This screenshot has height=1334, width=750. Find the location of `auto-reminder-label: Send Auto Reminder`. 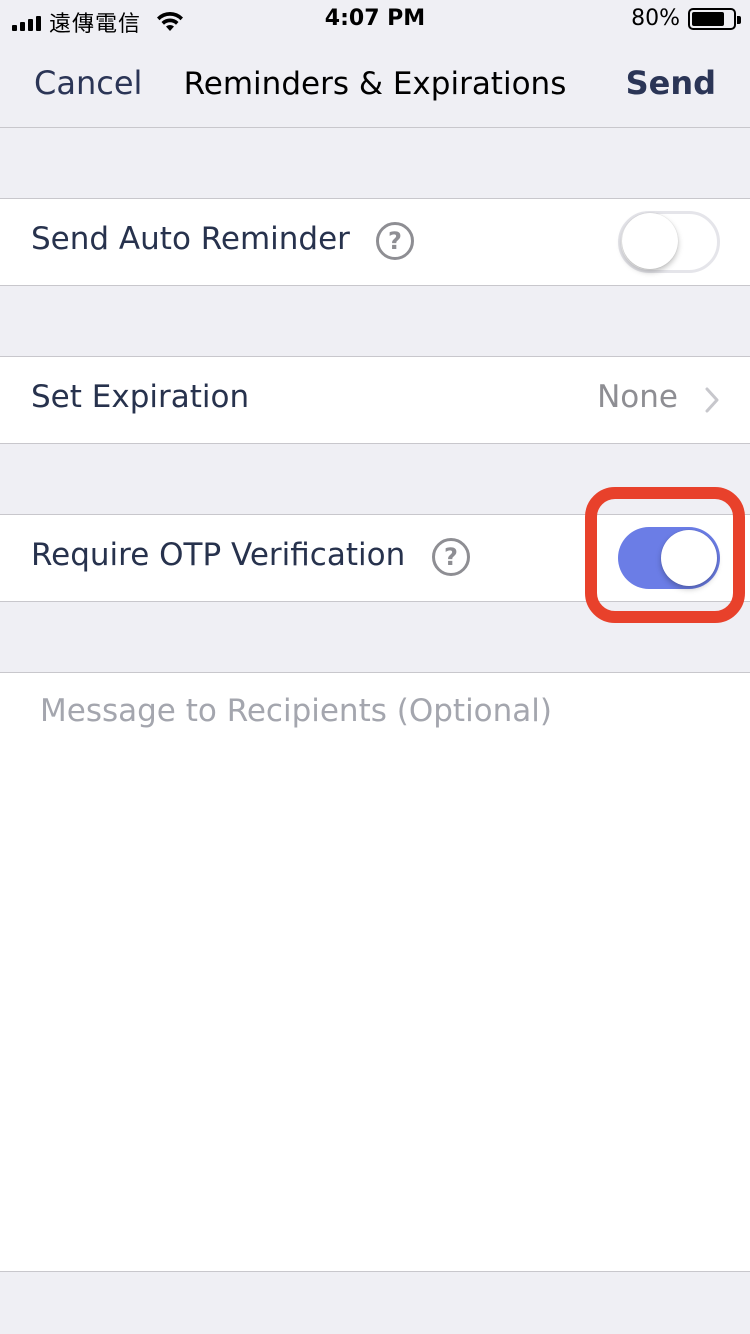

auto-reminder-label: Send Auto Reminder is located at coordinates (190, 239).